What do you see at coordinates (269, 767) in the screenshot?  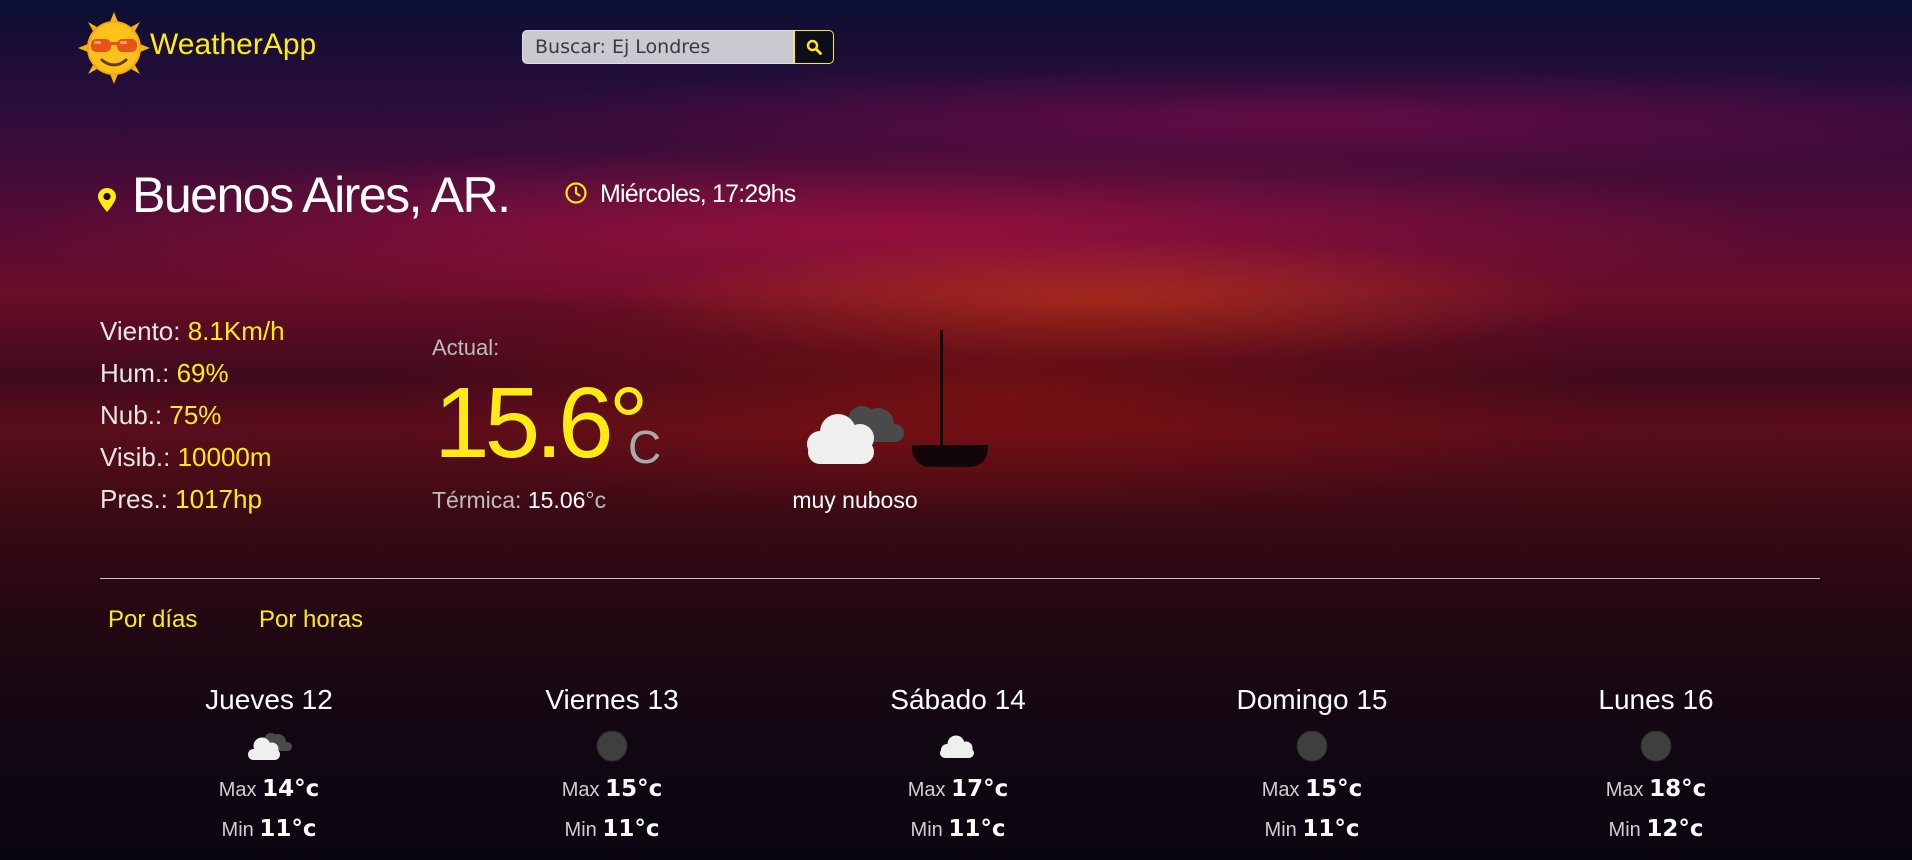 I see `forecast-day: Jueves 12 Max 14°c Min 11°c` at bounding box center [269, 767].